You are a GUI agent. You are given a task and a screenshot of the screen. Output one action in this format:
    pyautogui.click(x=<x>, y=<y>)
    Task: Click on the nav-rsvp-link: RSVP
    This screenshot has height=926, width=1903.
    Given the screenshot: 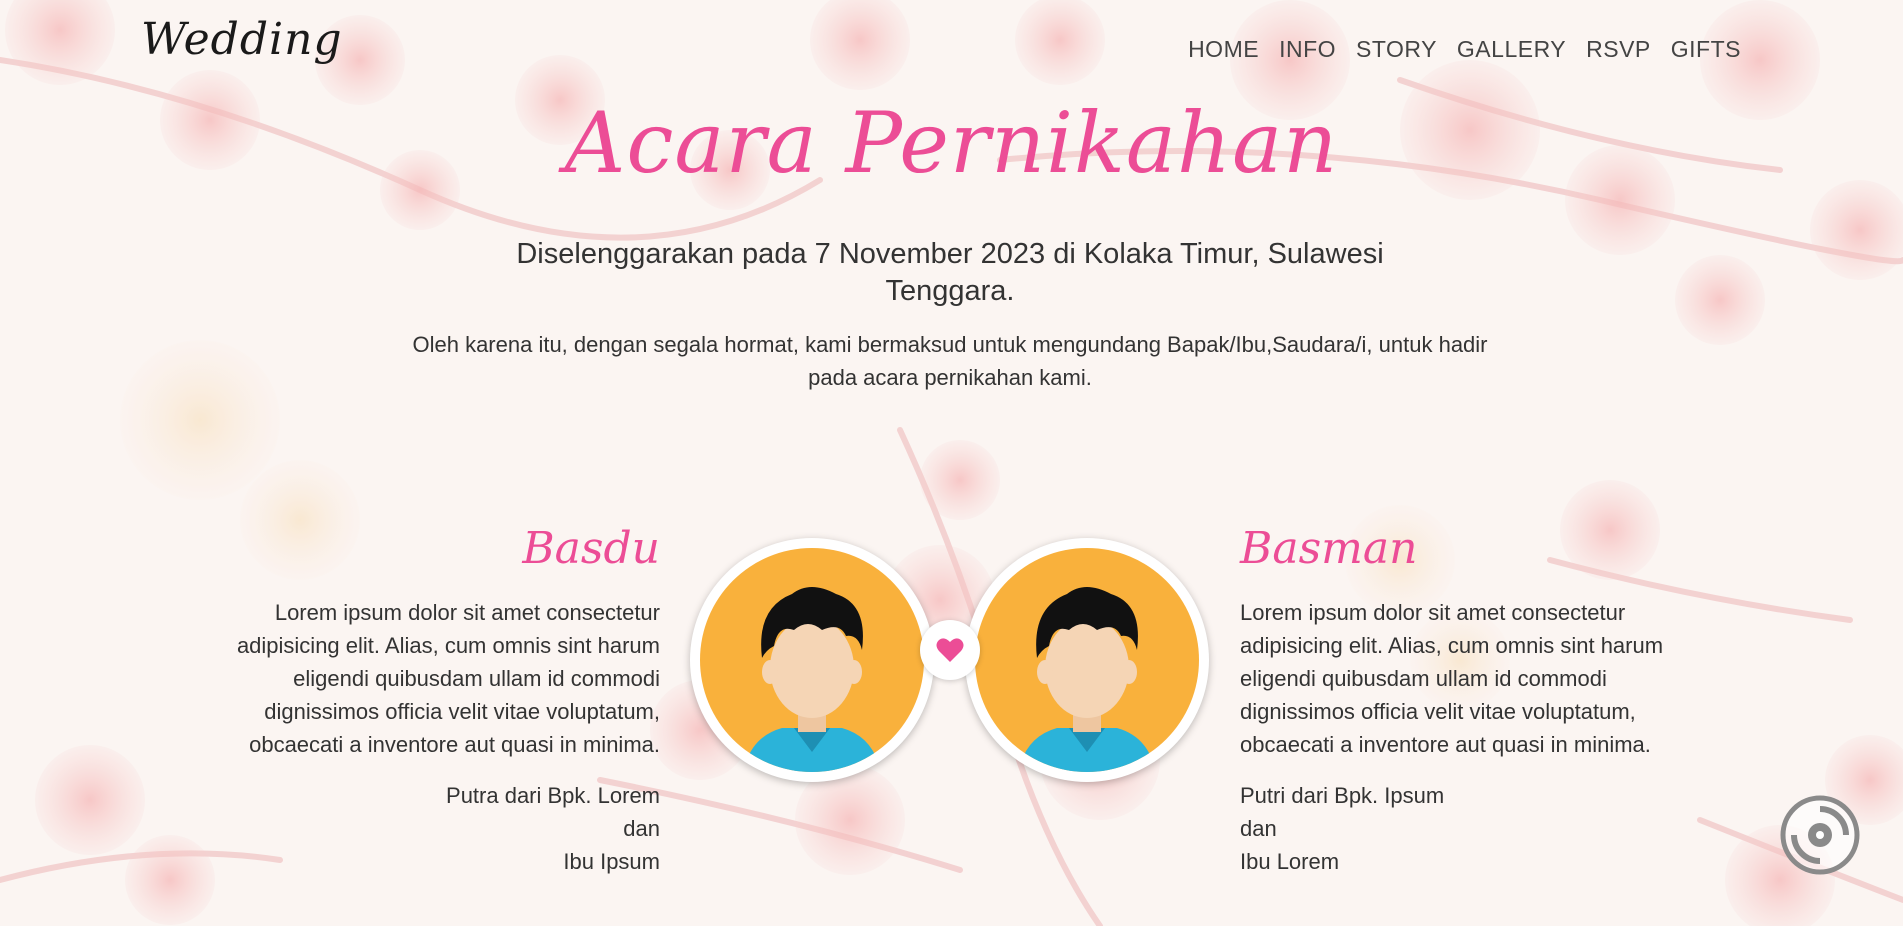 What is the action you would take?
    pyautogui.click(x=1618, y=49)
    